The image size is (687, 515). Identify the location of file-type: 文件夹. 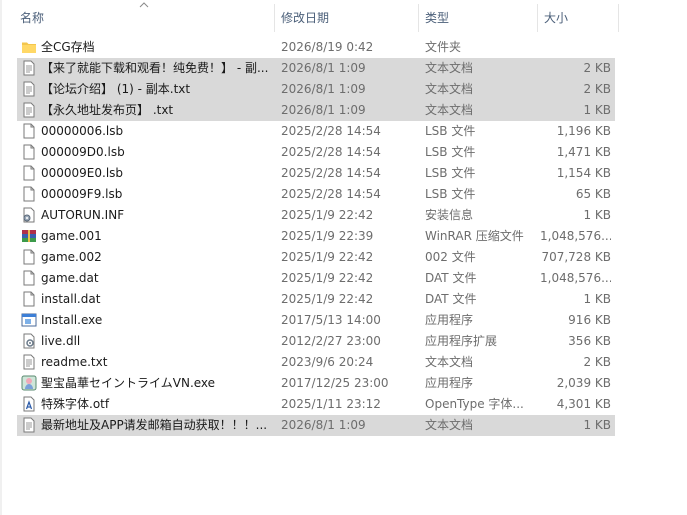
(443, 47).